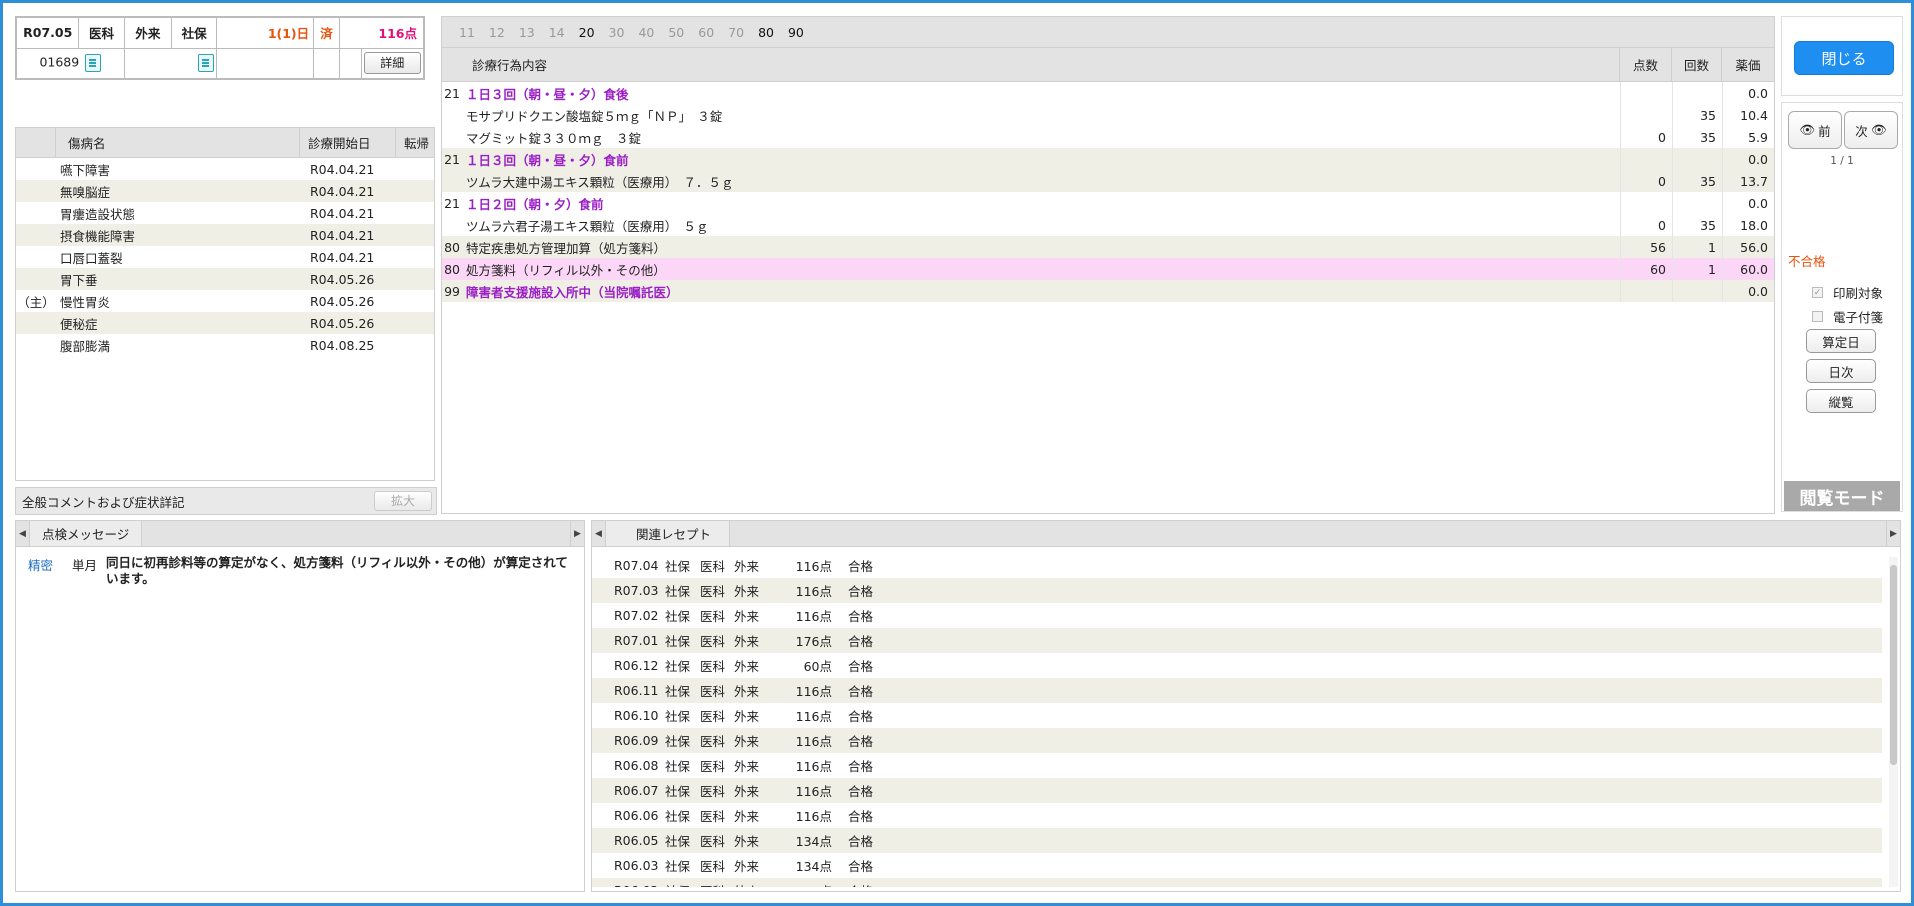 Image resolution: width=1914 pixels, height=906 pixels. I want to click on outcome-header: 転帰, so click(415, 142).